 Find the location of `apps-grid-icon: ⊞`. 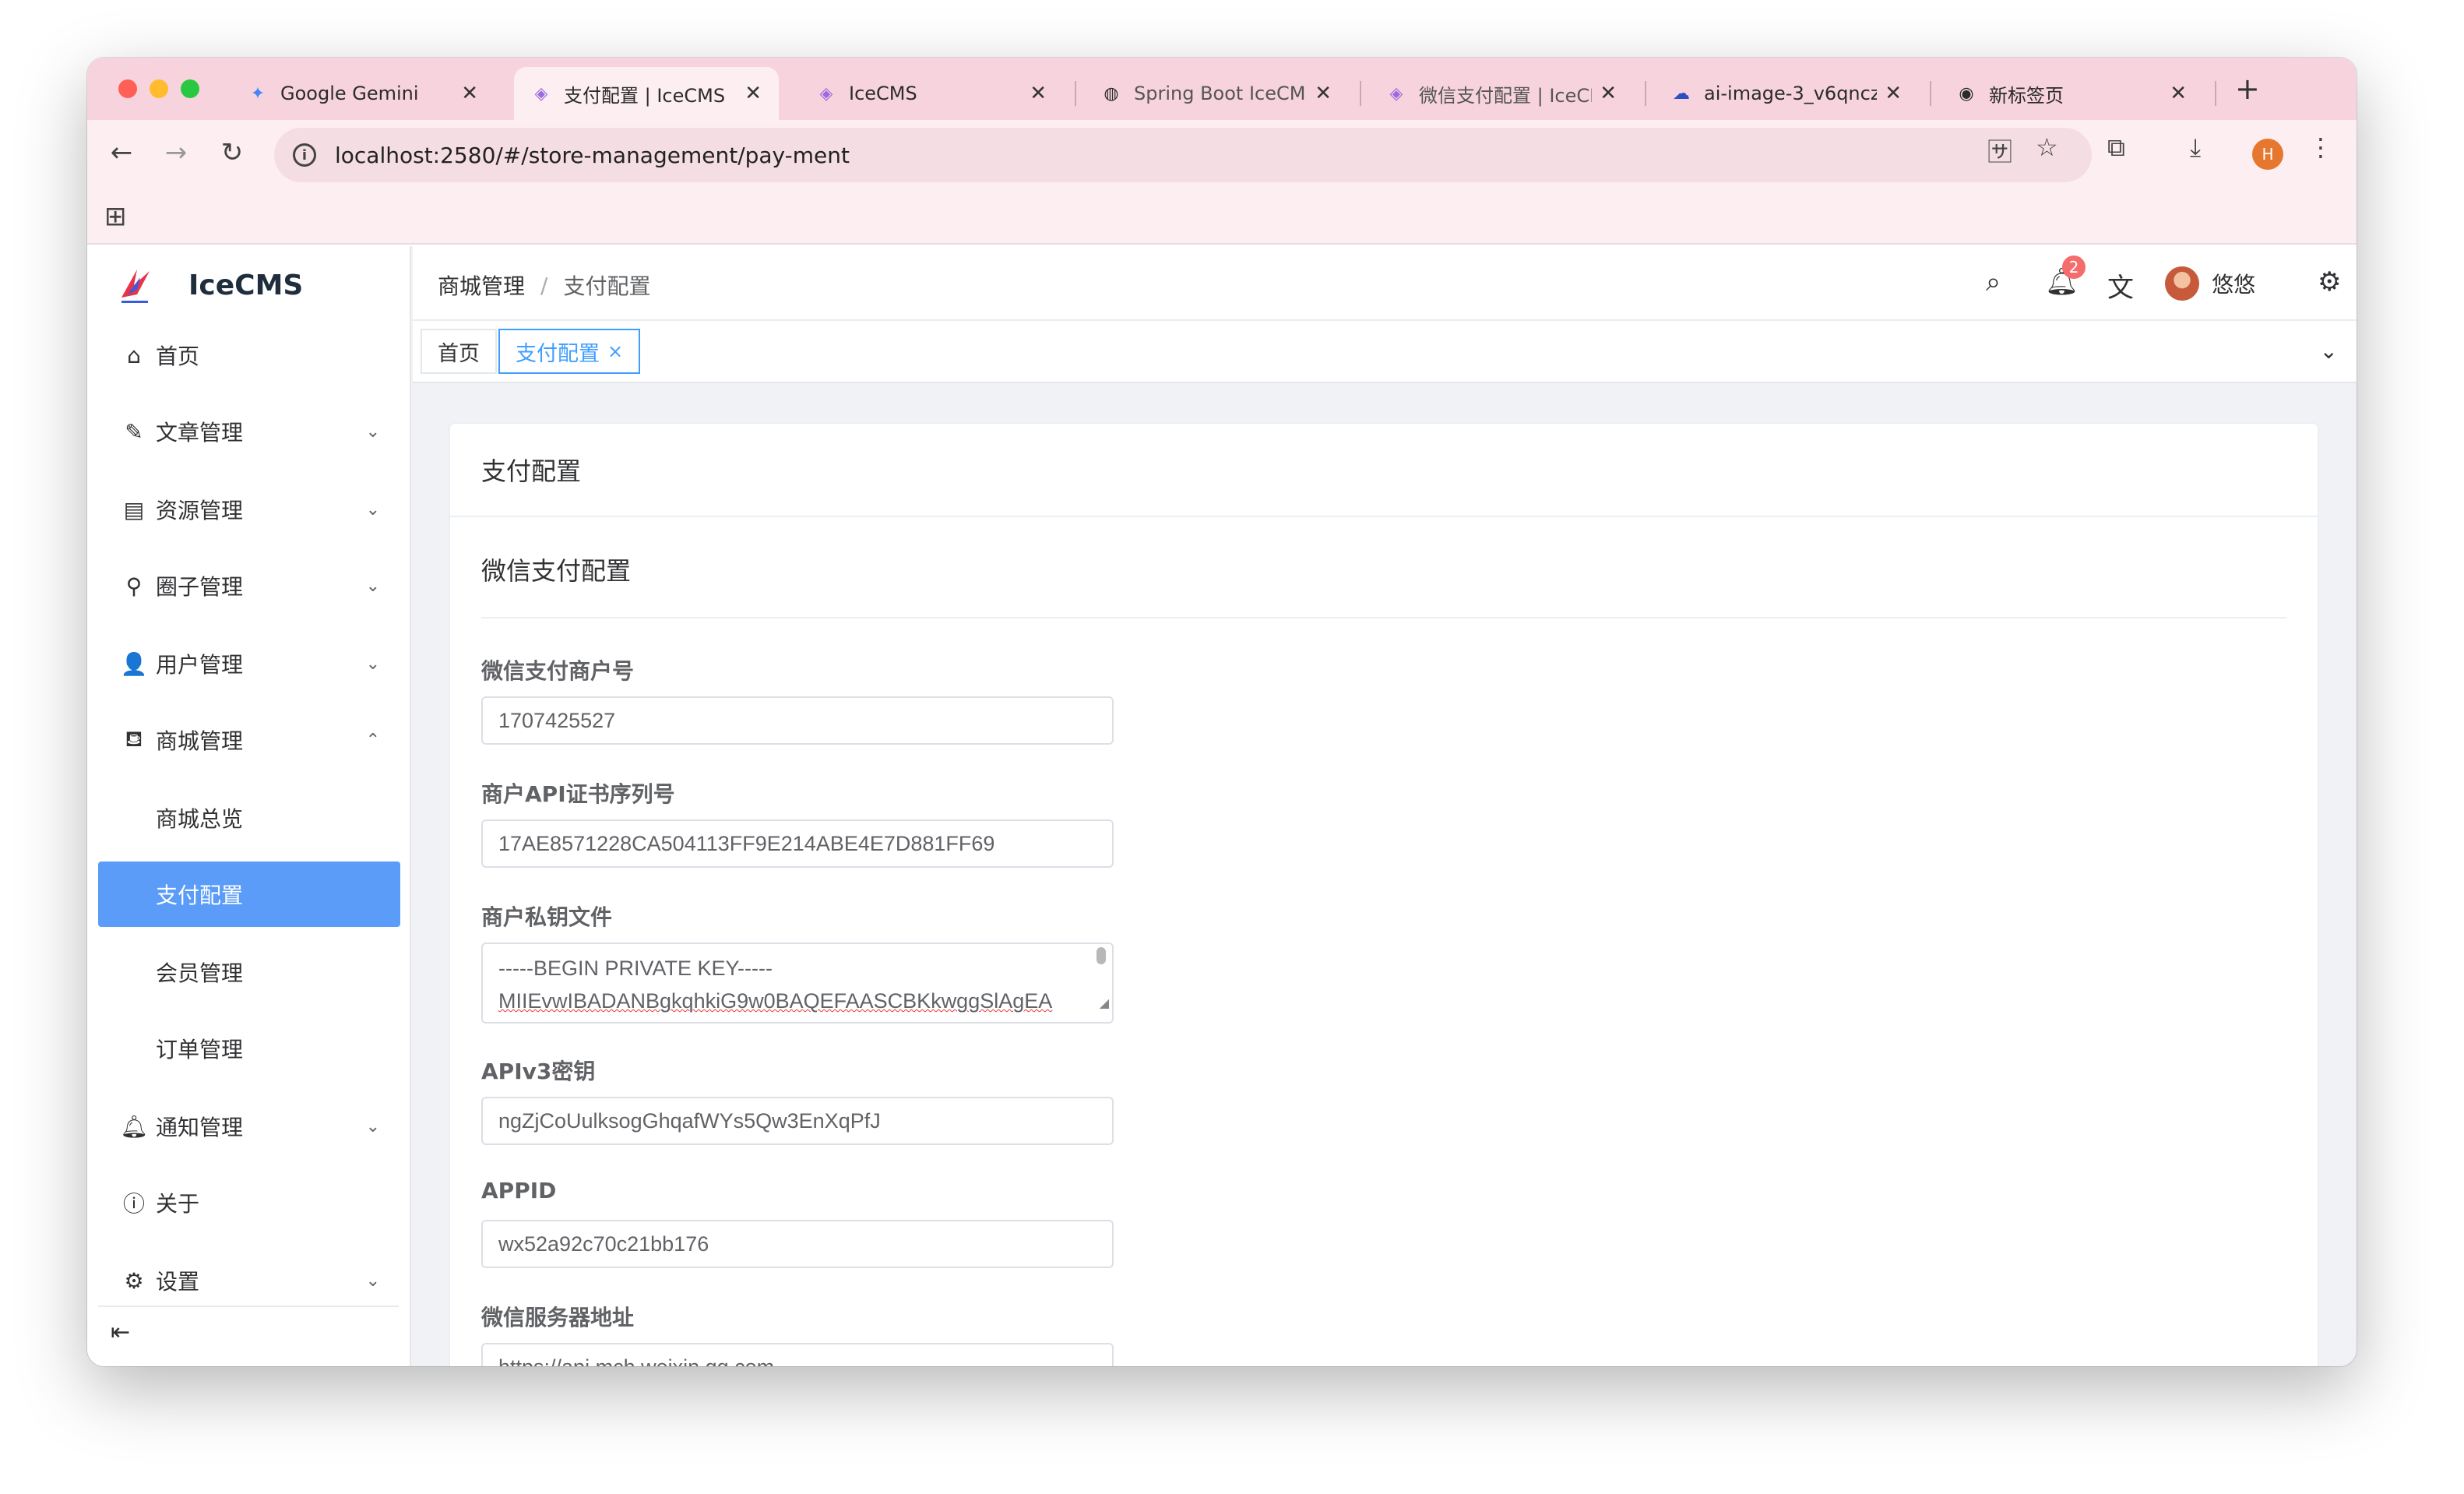

apps-grid-icon: ⊞ is located at coordinates (115, 216).